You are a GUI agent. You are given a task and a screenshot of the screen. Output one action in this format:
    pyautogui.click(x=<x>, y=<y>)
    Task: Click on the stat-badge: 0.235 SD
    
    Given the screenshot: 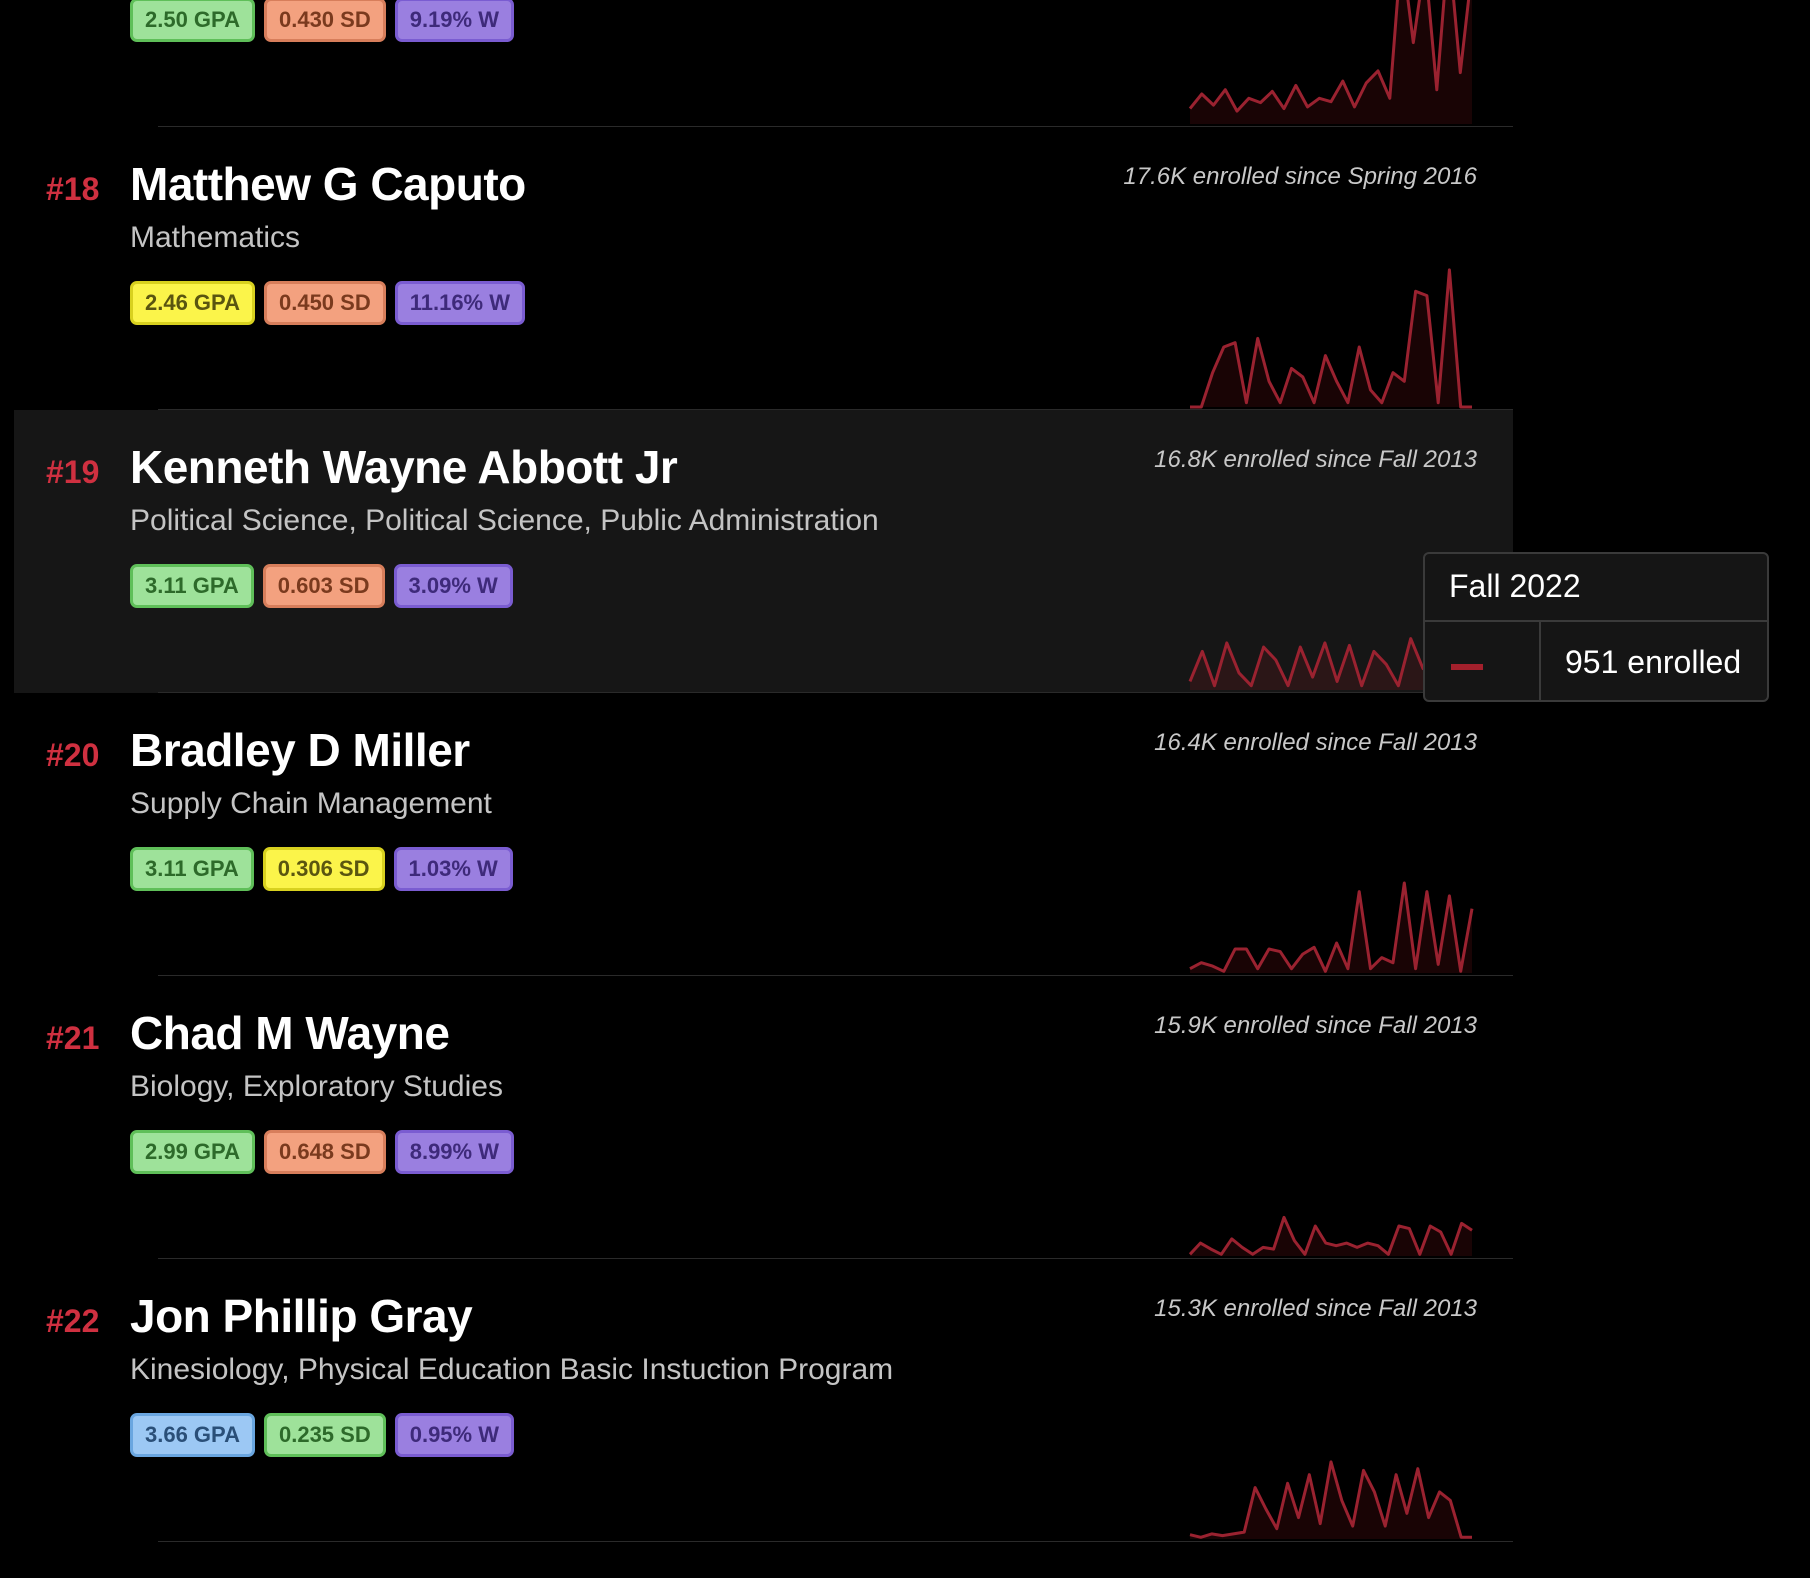 What is the action you would take?
    pyautogui.click(x=324, y=1435)
    